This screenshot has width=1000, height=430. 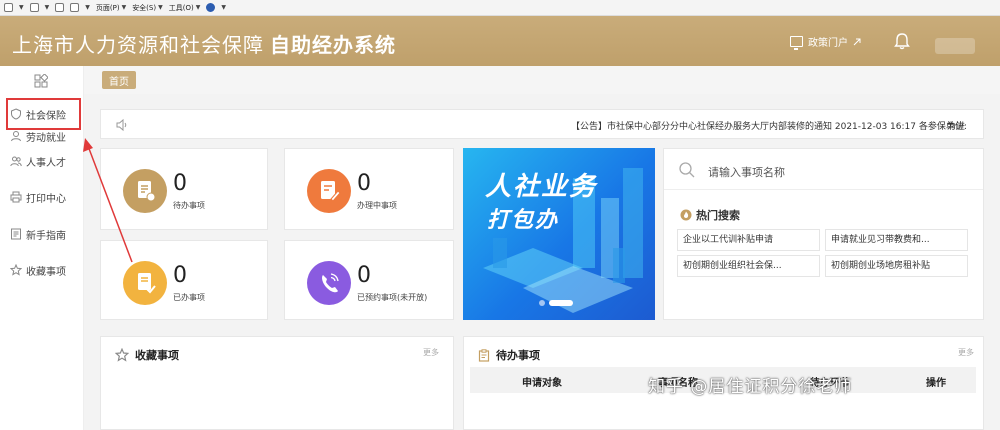 I want to click on favorites-panel: 收藏事项 更多, so click(x=277, y=383).